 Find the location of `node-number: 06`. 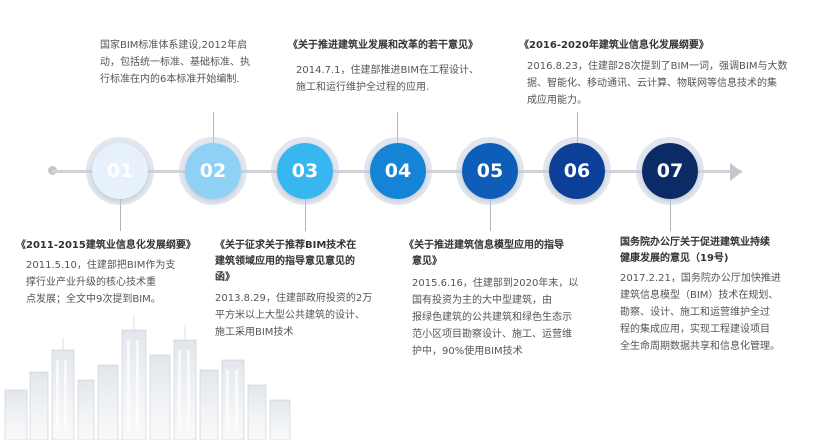

node-number: 06 is located at coordinates (577, 171).